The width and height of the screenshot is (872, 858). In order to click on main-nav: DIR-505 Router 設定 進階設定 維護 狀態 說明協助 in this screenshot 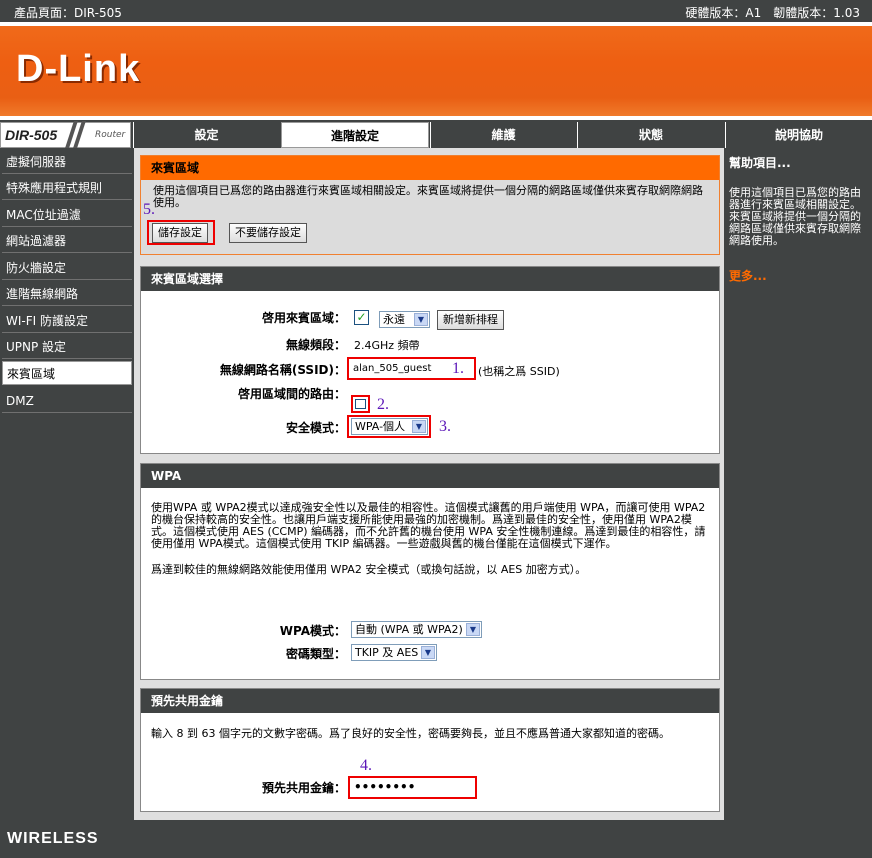, I will do `click(436, 135)`.